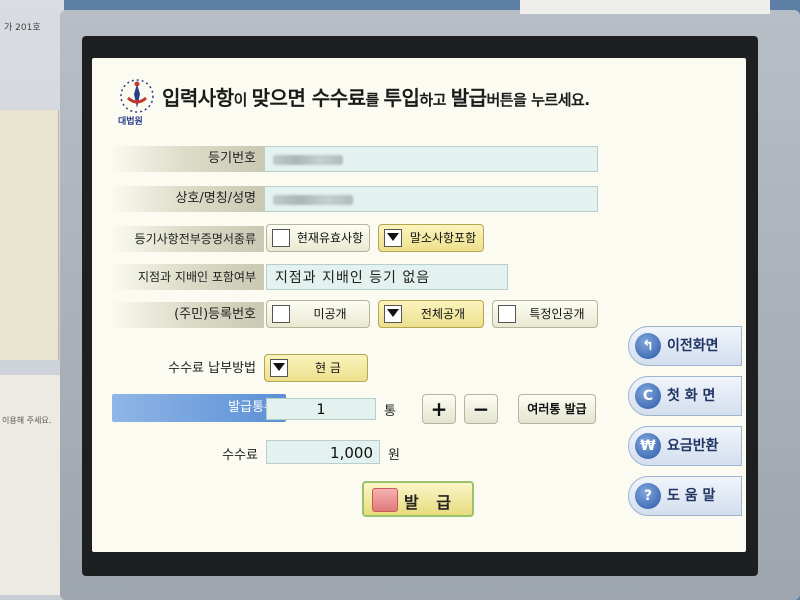 The image size is (800, 600). I want to click on option-specific-disclosure: 특정인공개, so click(545, 314).